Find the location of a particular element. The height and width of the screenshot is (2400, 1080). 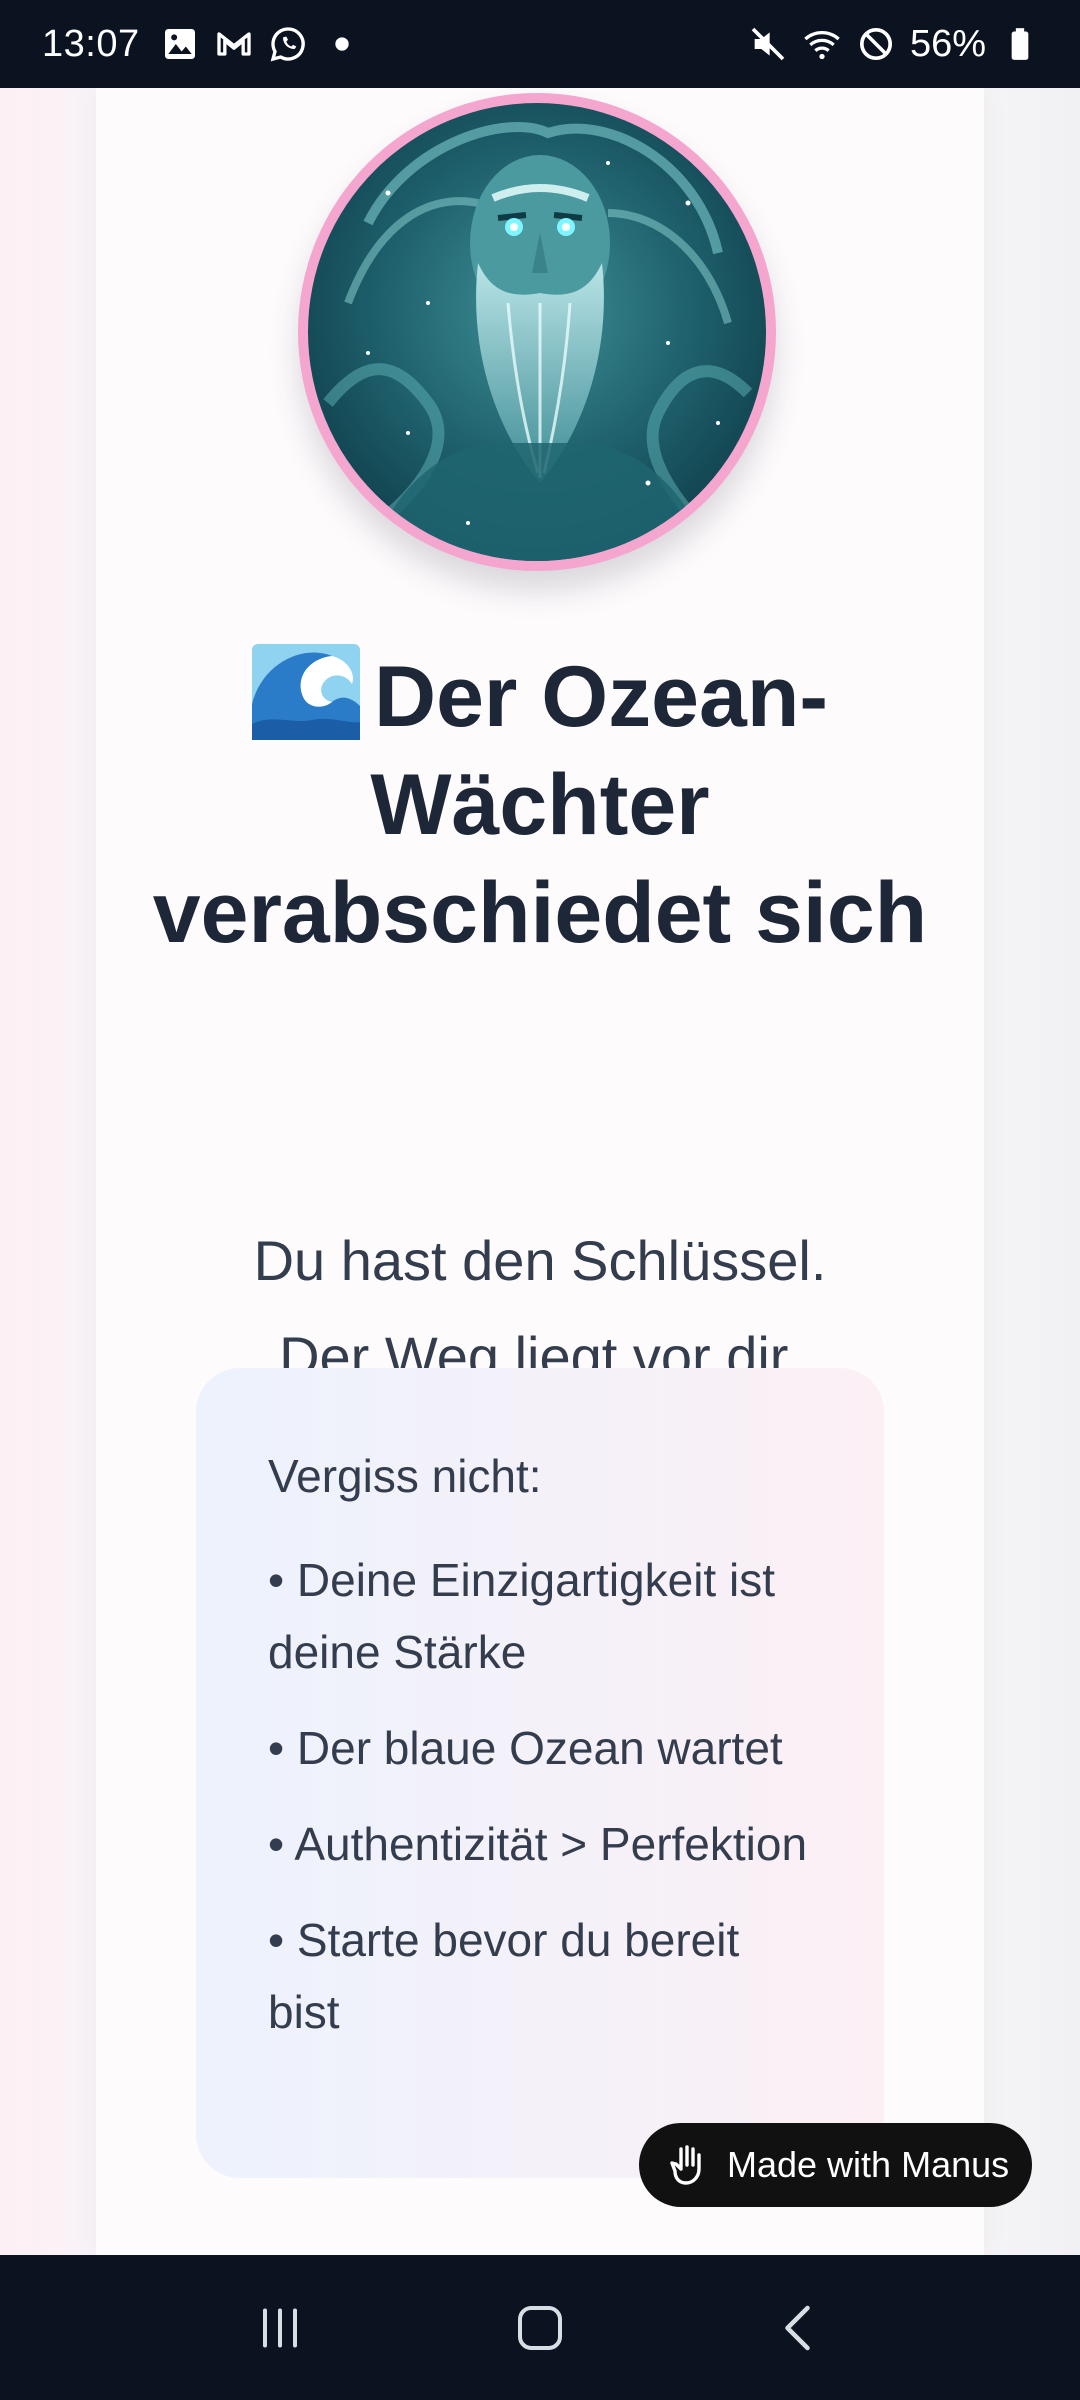

gmail-icon is located at coordinates (234, 44).